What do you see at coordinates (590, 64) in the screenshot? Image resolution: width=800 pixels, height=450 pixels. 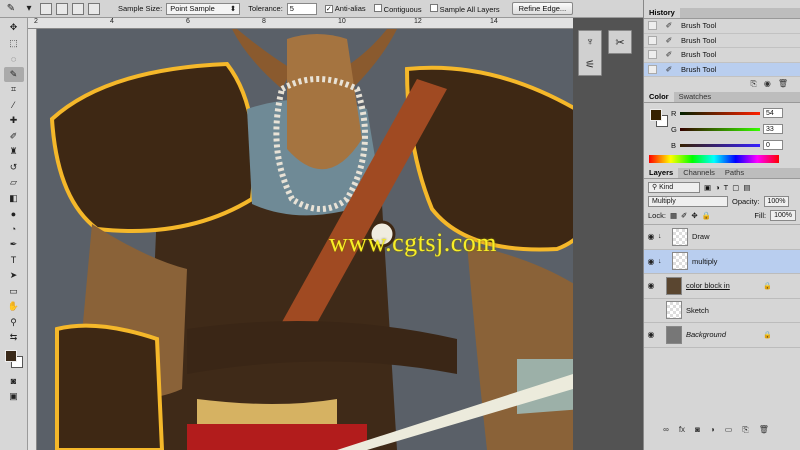 I see `brush-panel-icon: ⚟` at bounding box center [590, 64].